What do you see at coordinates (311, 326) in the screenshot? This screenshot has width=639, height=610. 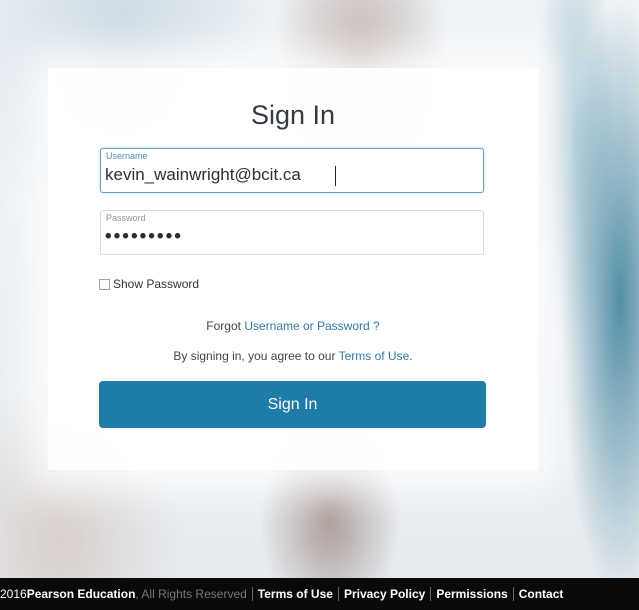 I see `forgot-credentials-link: Username or Password ?` at bounding box center [311, 326].